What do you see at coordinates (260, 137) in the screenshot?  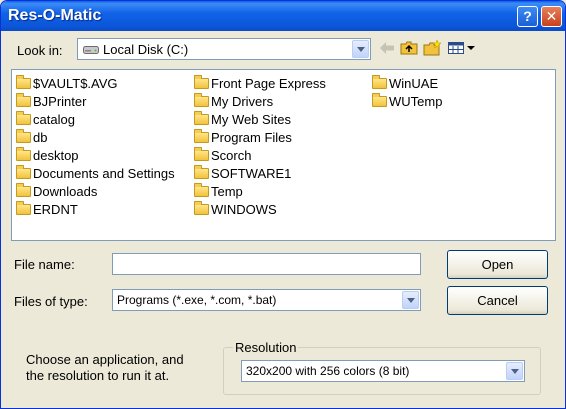 I see `folder-item: Program Files` at bounding box center [260, 137].